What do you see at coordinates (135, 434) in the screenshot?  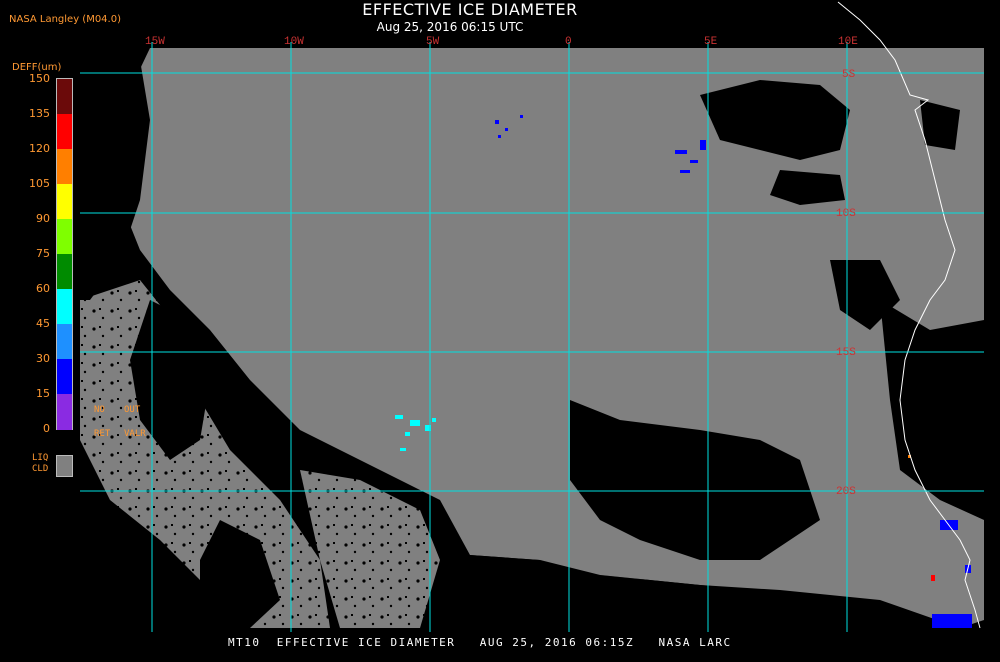 I see `legend-valr-label: VALR` at bounding box center [135, 434].